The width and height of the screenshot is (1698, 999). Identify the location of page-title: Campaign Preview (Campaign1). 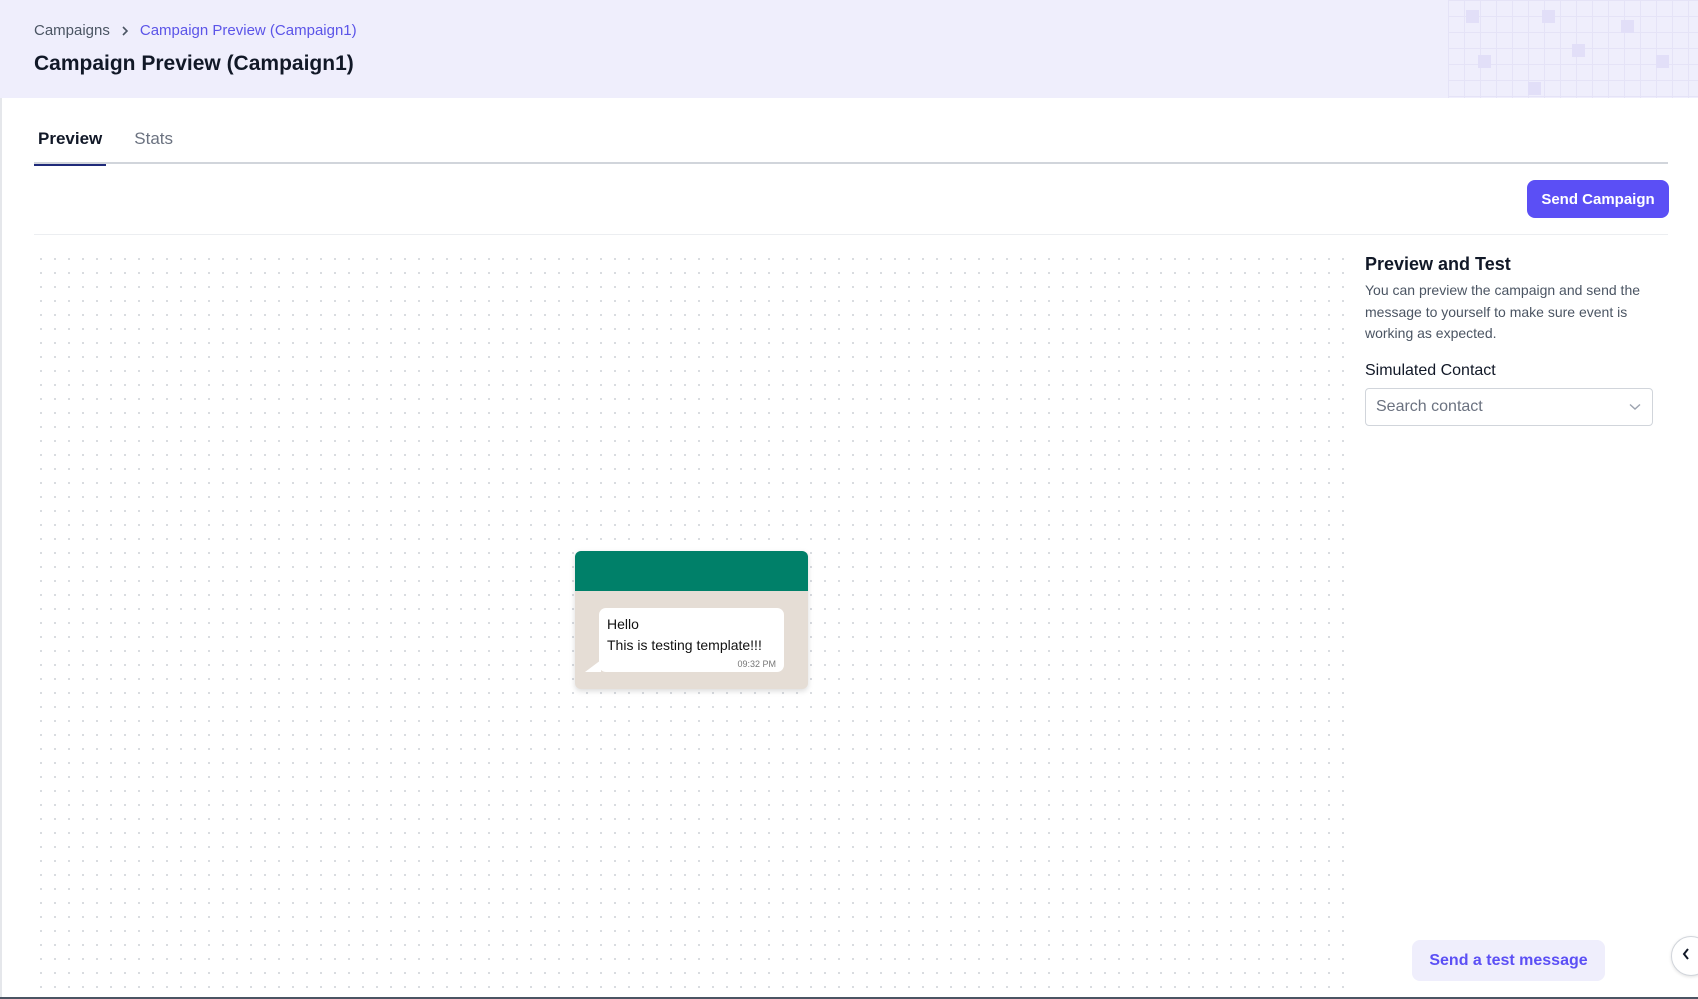
(194, 63).